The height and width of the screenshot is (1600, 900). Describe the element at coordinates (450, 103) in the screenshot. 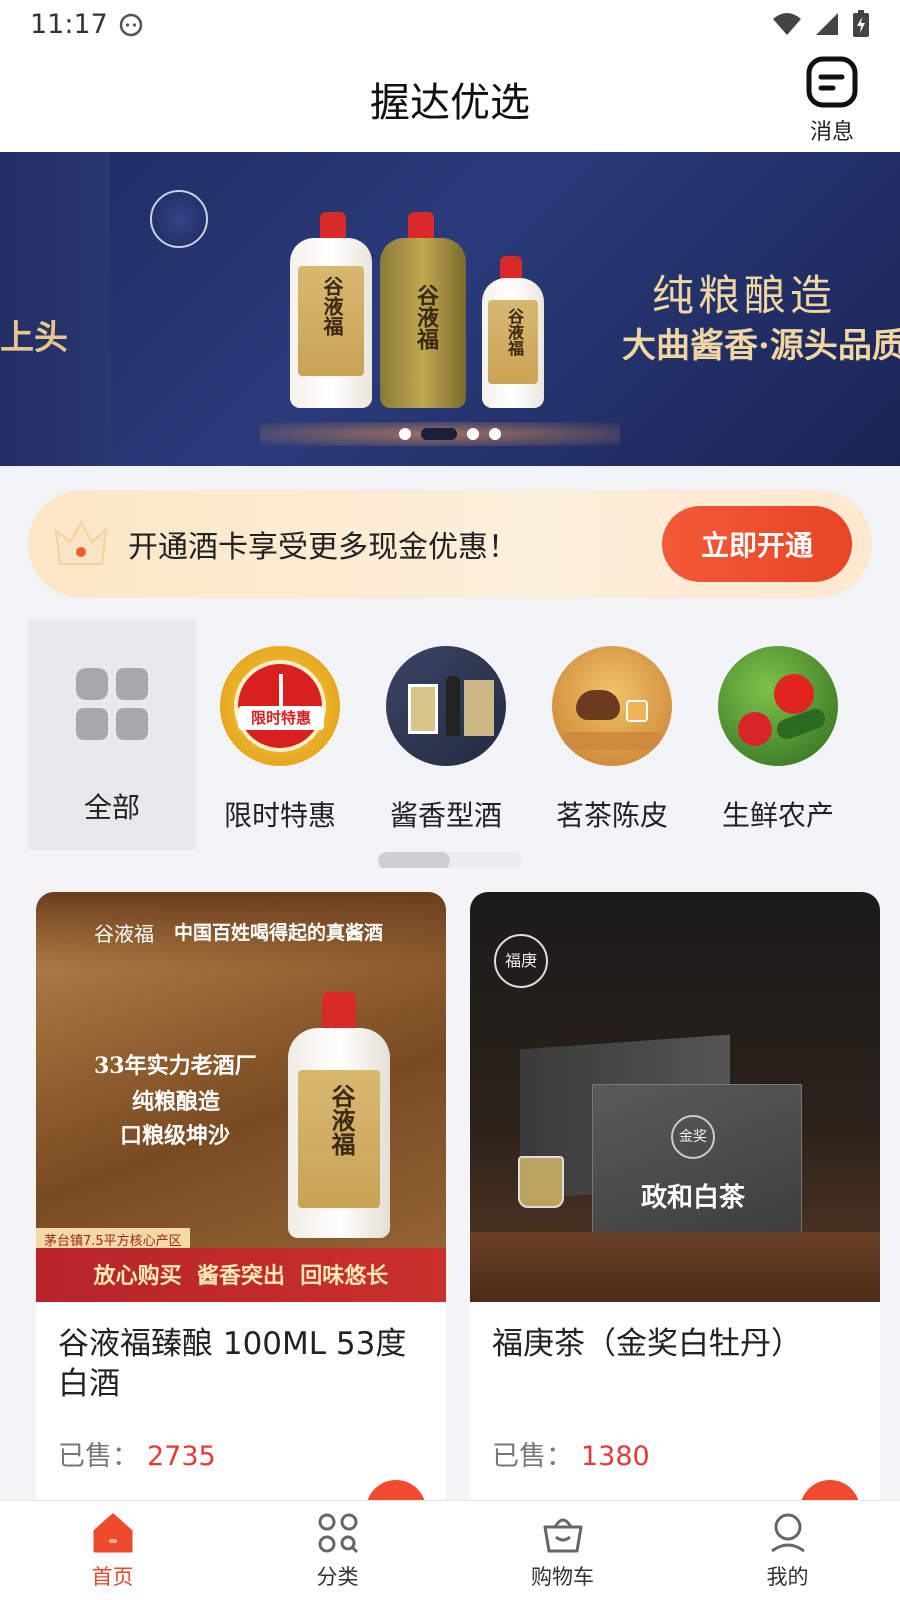

I see `page-title: 握达优选` at that location.